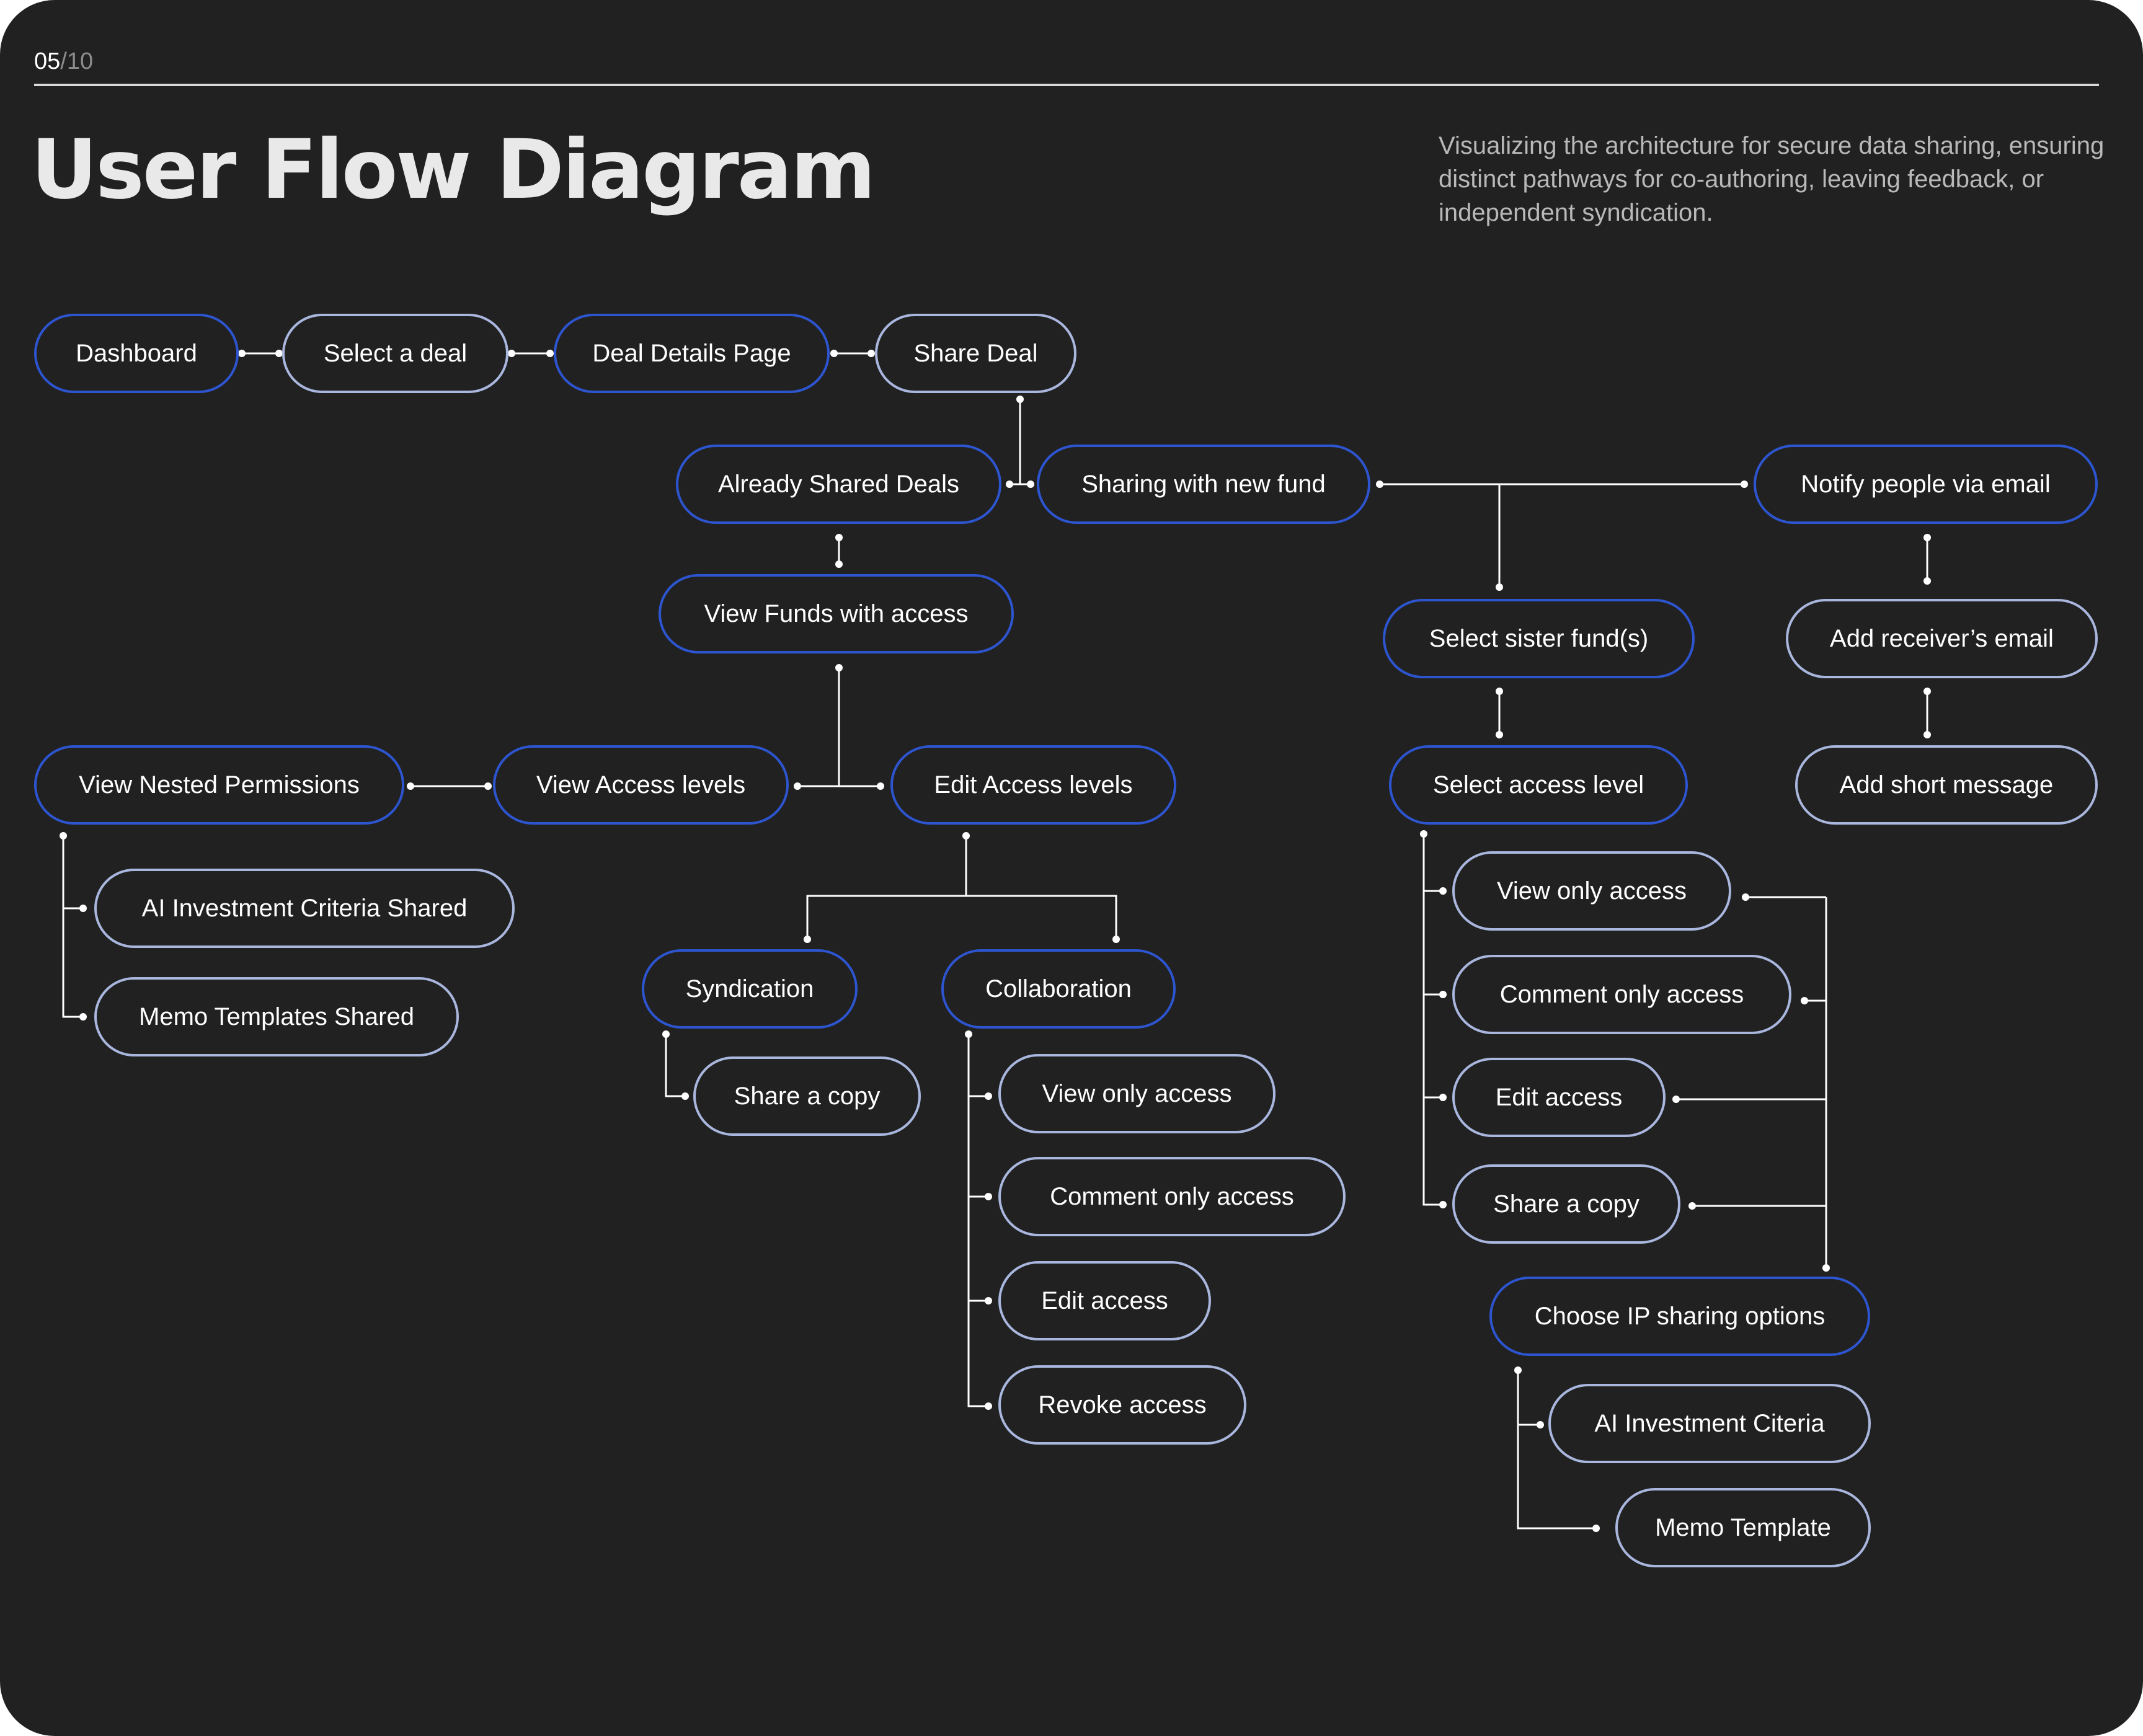  What do you see at coordinates (72, 927) in the screenshot?
I see `connector-nested-children` at bounding box center [72, 927].